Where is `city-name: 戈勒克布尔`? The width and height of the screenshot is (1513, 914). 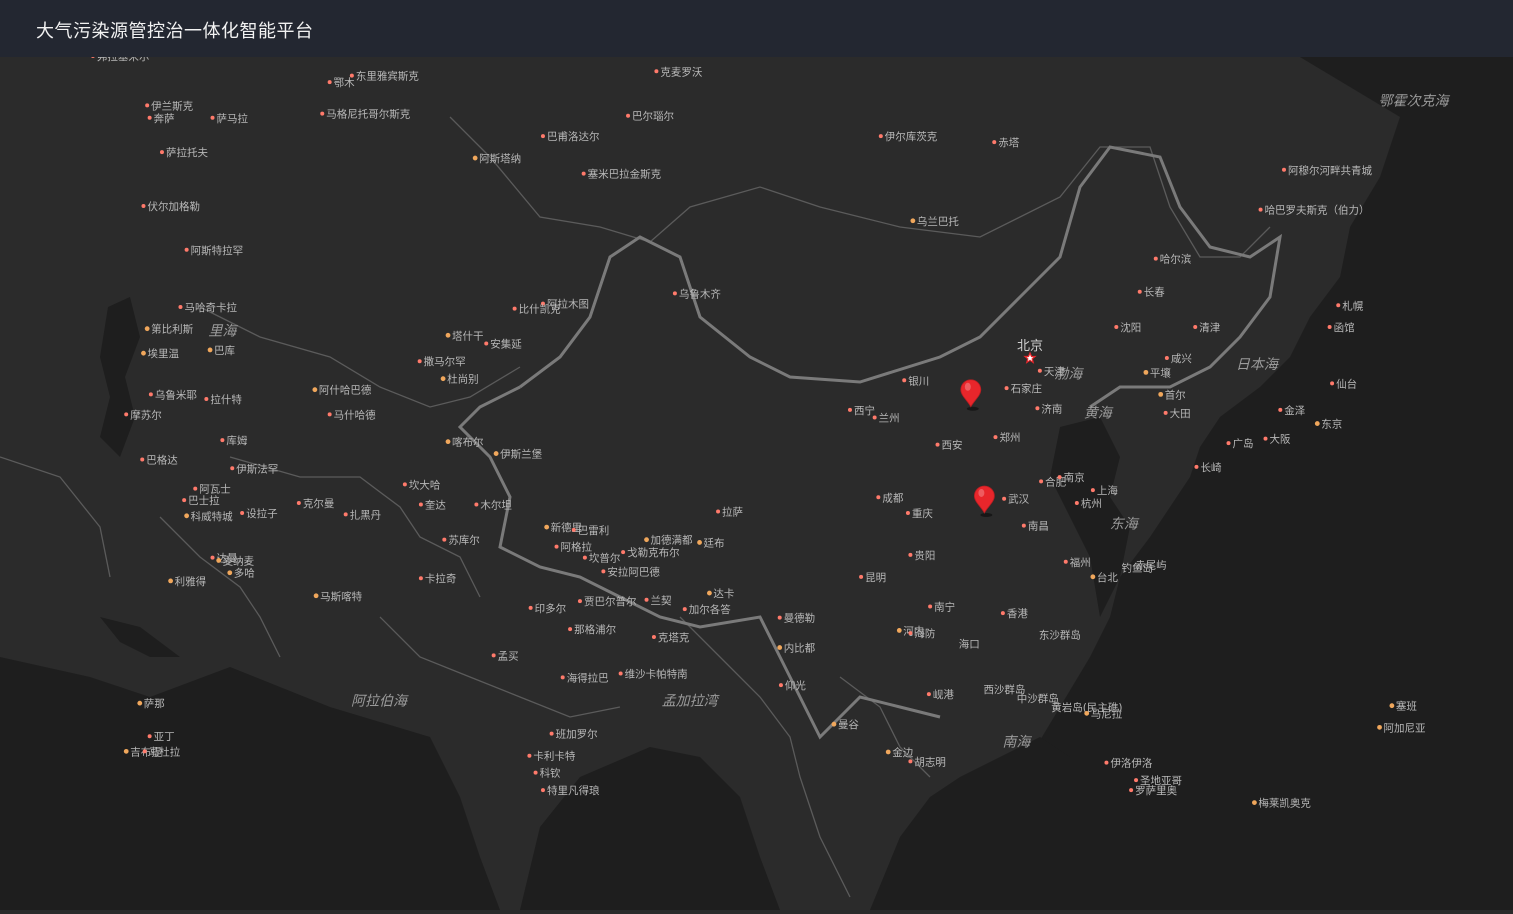 city-name: 戈勒克布尔 is located at coordinates (653, 552).